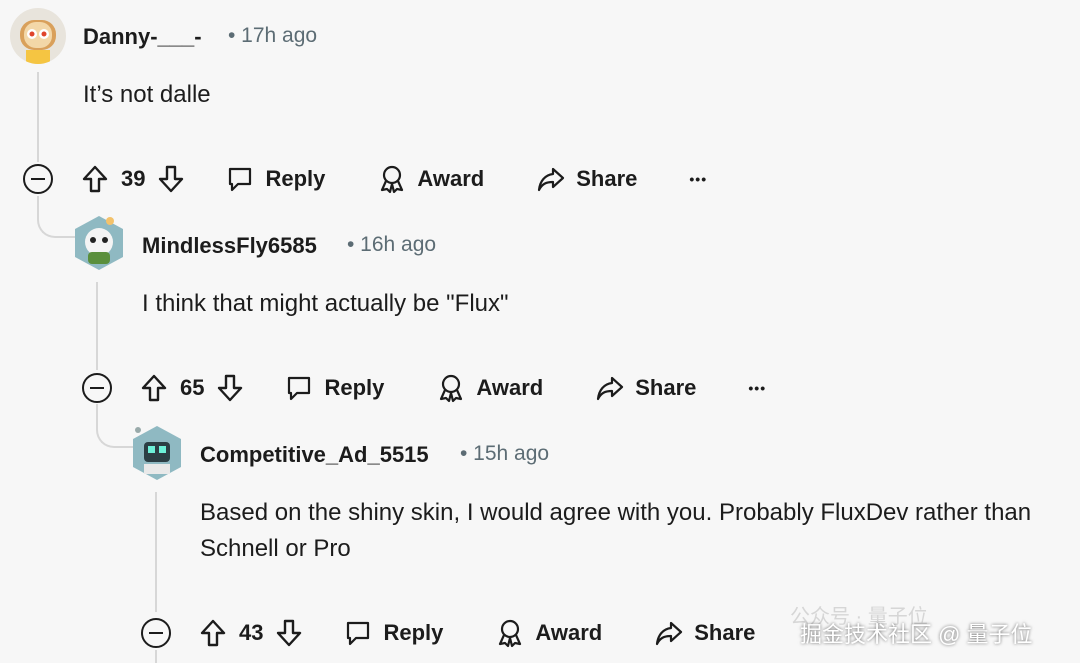 This screenshot has width=1080, height=663. Describe the element at coordinates (424, 388) in the screenshot. I see `comment-actions: 65 Reply Award Share •••` at that location.